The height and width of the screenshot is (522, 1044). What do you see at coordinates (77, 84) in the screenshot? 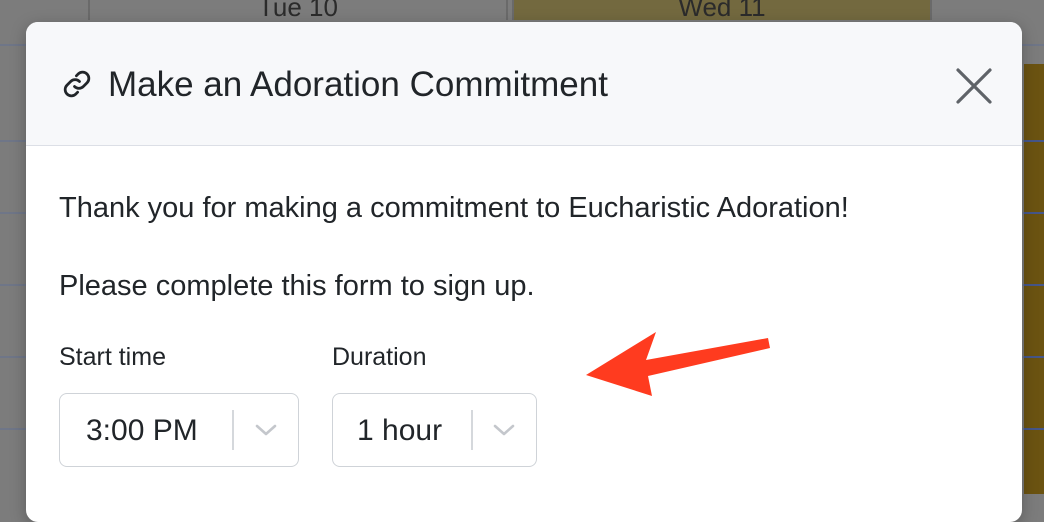
I see `link-icon` at bounding box center [77, 84].